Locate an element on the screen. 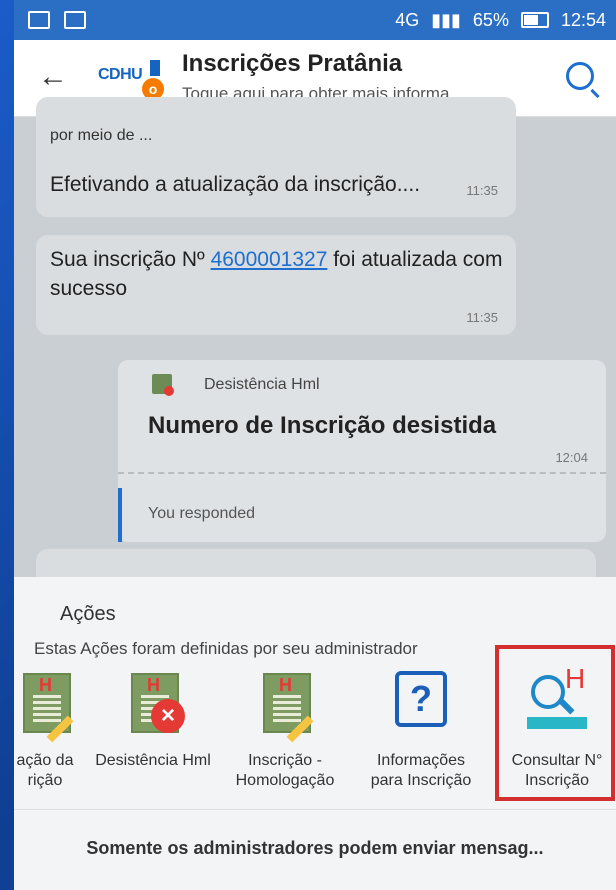 The height and width of the screenshot is (890, 616). action-label: Desistência Hml is located at coordinates (153, 760).